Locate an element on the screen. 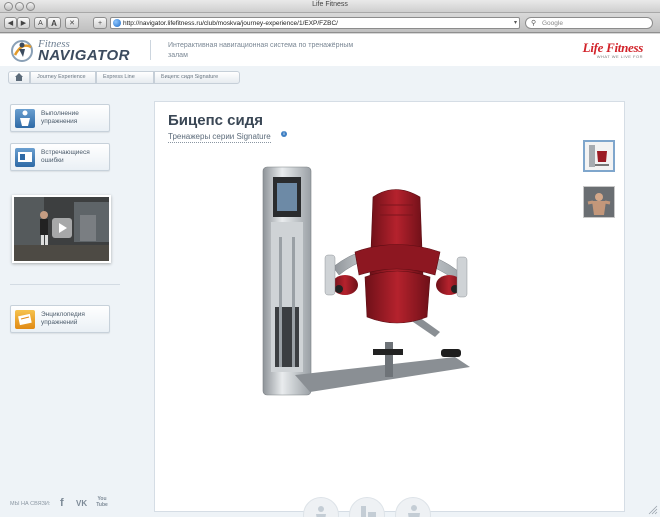 This screenshot has height=517, width=660. exercise-button: Выполнение упражнения is located at coordinates (60, 118).